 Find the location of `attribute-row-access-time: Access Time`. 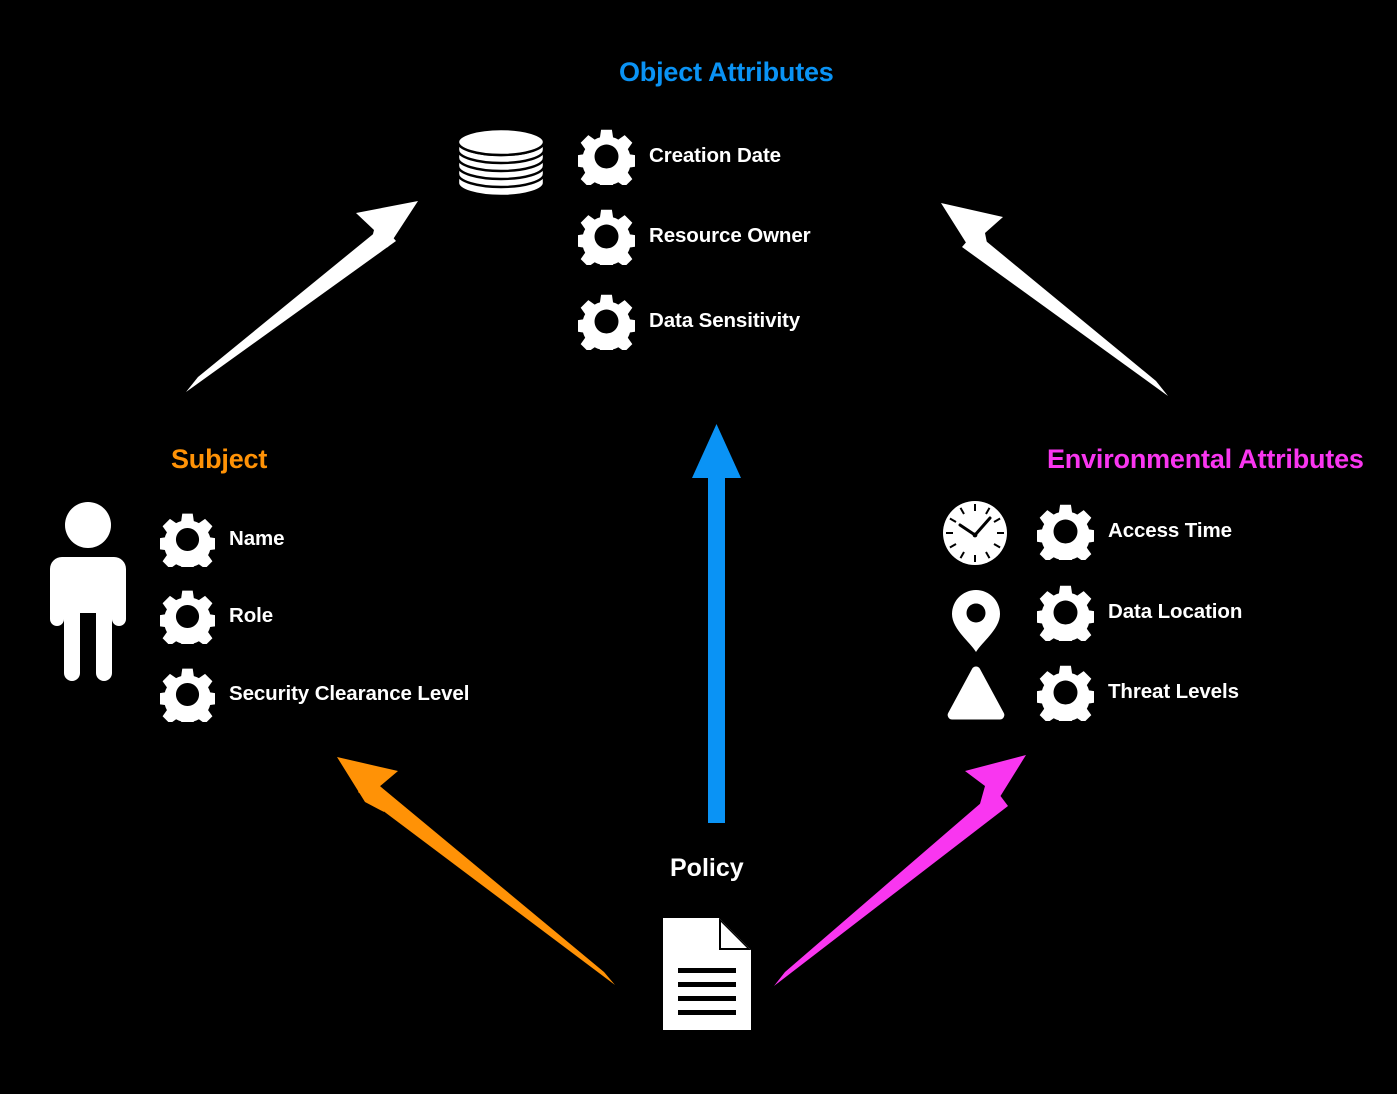

attribute-row-access-time: Access Time is located at coordinates (1134, 531).